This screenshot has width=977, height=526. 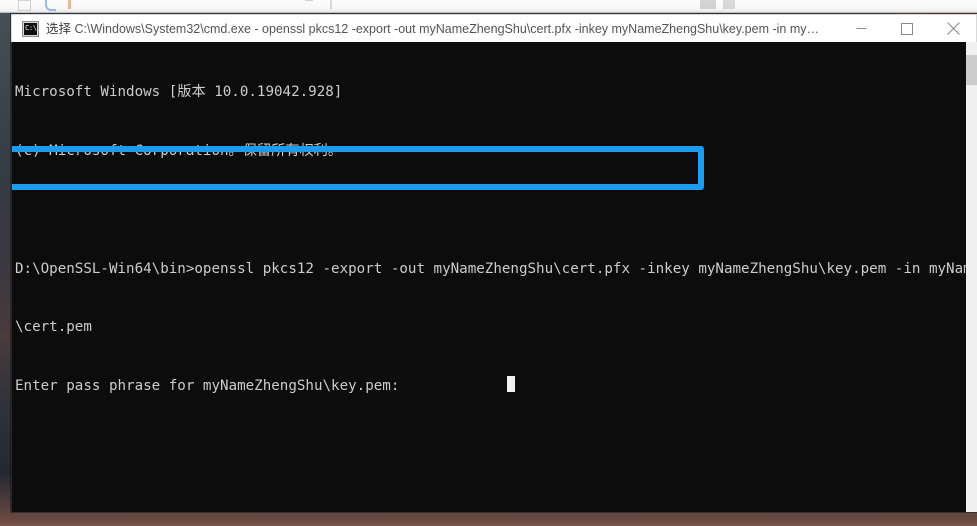 What do you see at coordinates (59, 28) in the screenshot?
I see `window-title-prefix: 选择` at bounding box center [59, 28].